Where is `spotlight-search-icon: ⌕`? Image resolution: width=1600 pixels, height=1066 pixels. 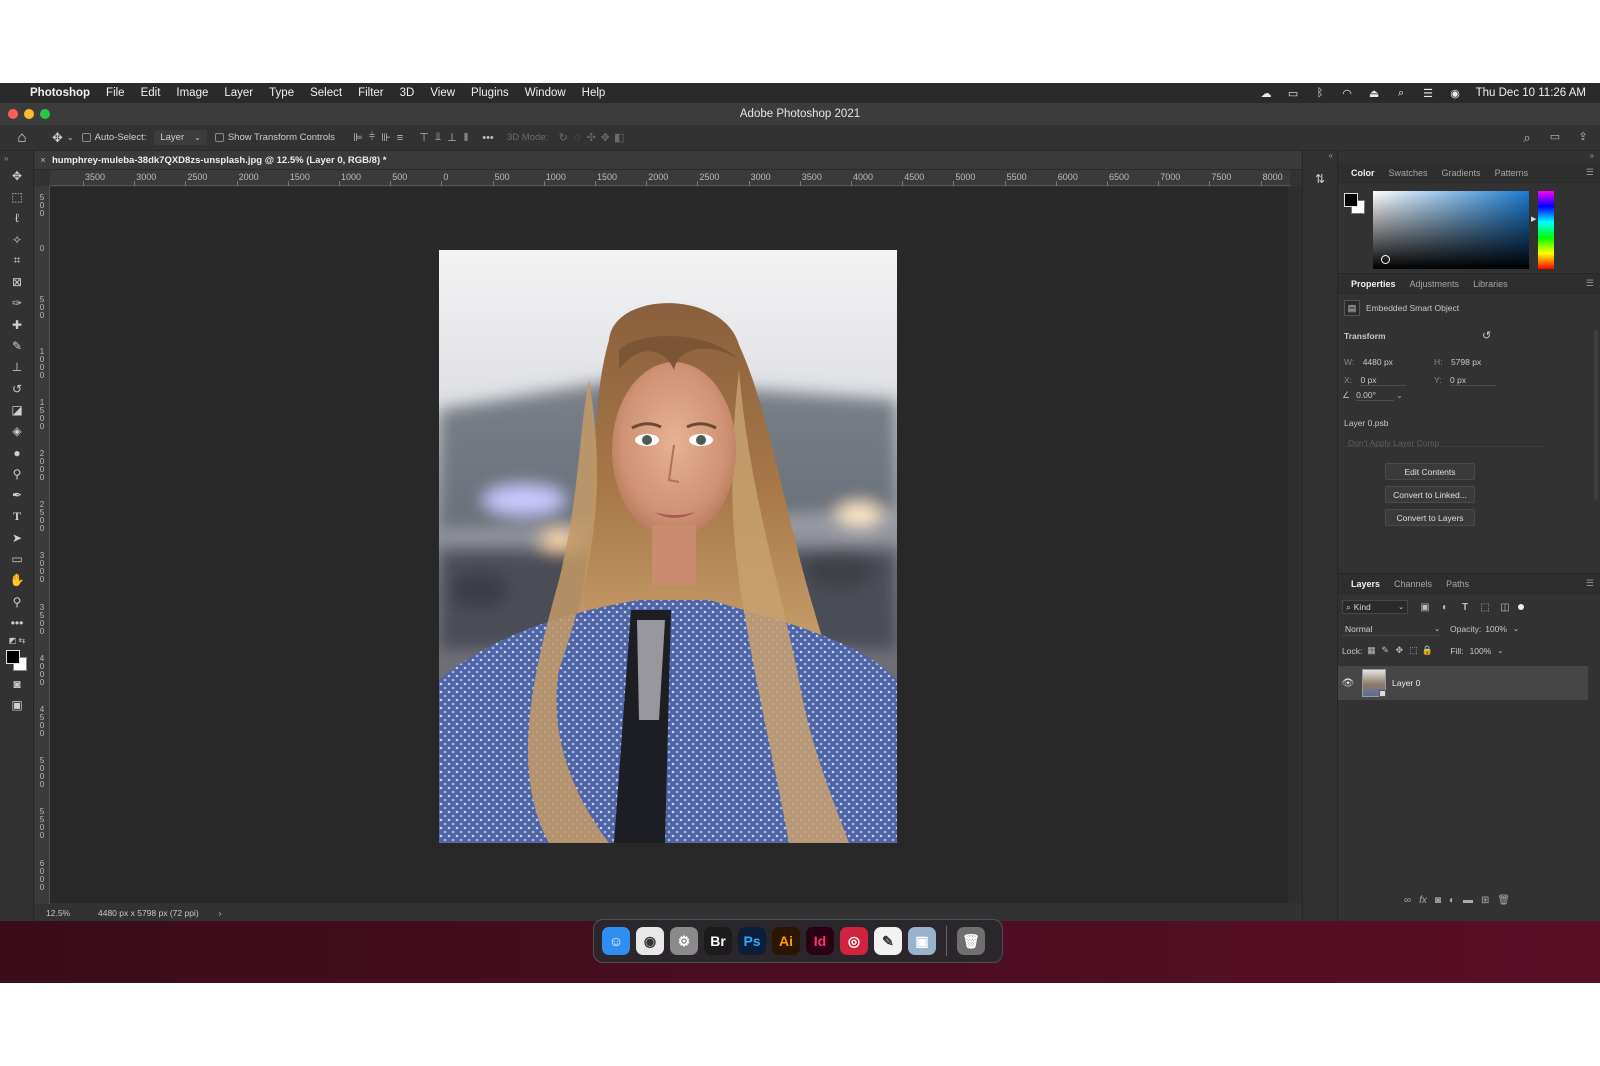 spotlight-search-icon: ⌕ is located at coordinates (1401, 93).